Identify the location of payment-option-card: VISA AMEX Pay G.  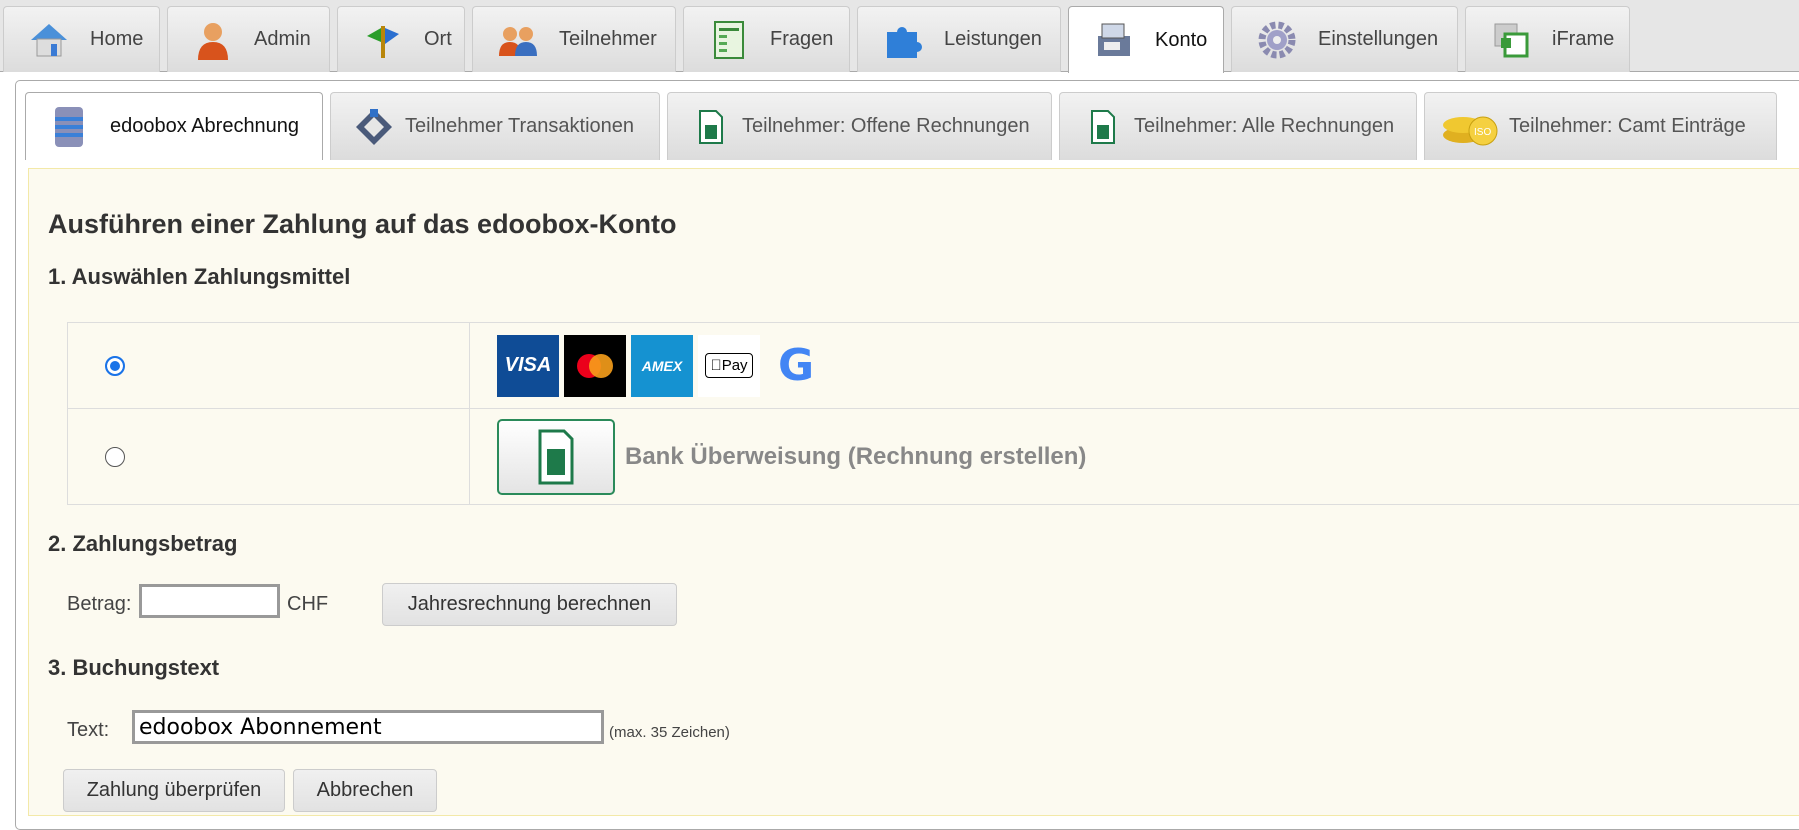
(933, 366).